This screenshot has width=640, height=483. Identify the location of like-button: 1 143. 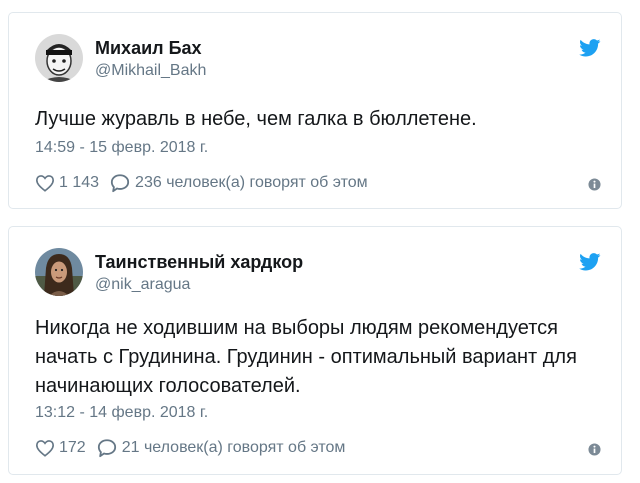
(67, 183).